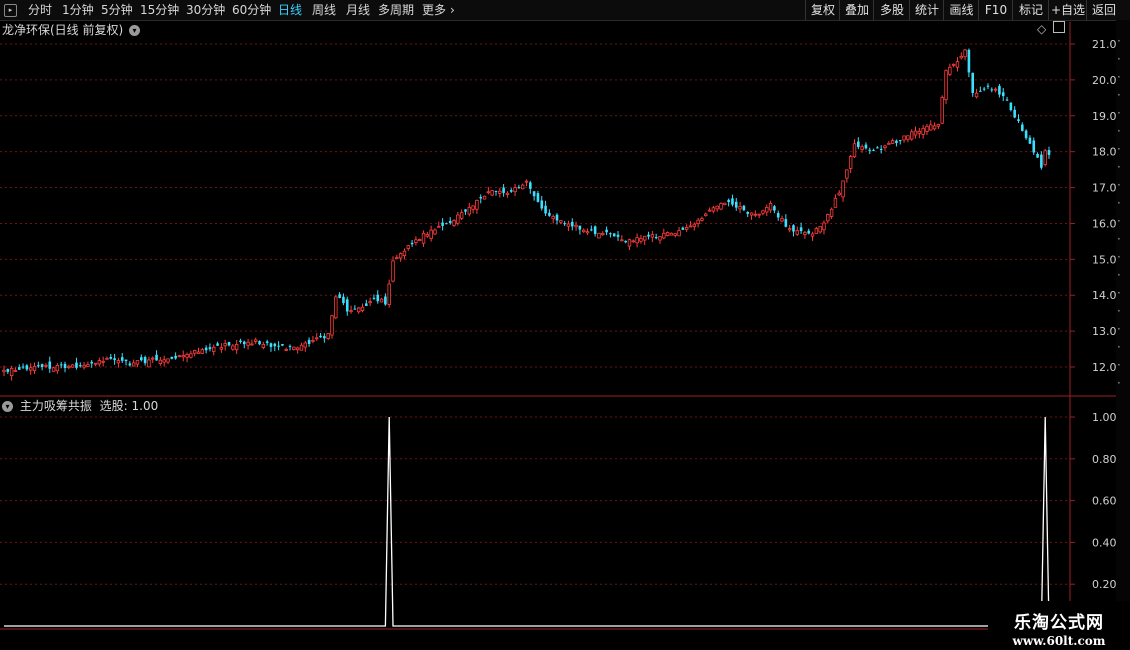  Describe the element at coordinates (159, 10) in the screenshot. I see `period-tab-3: 15分钟` at that location.